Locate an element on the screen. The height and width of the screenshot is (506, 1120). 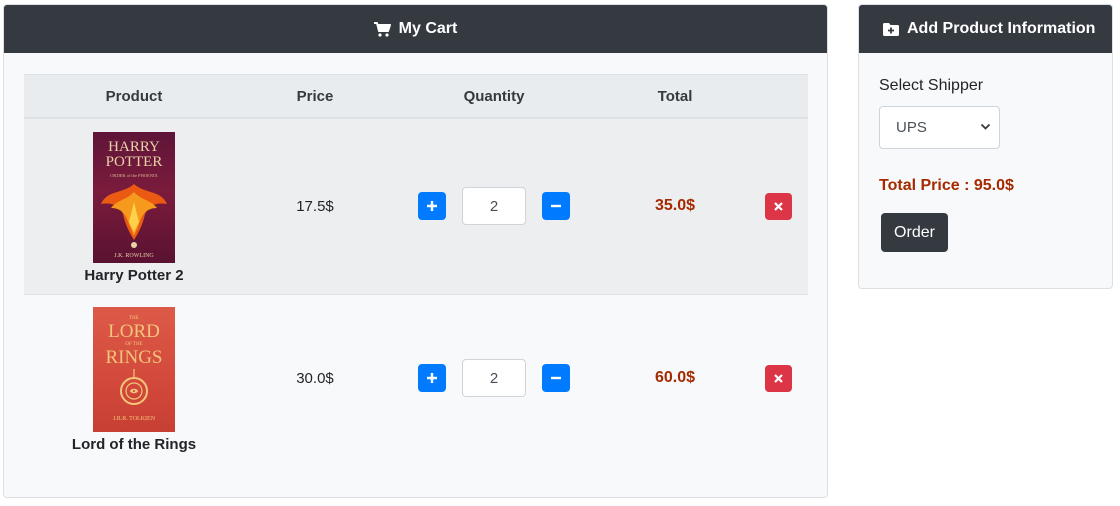
chevron-down-icon is located at coordinates (985, 126).